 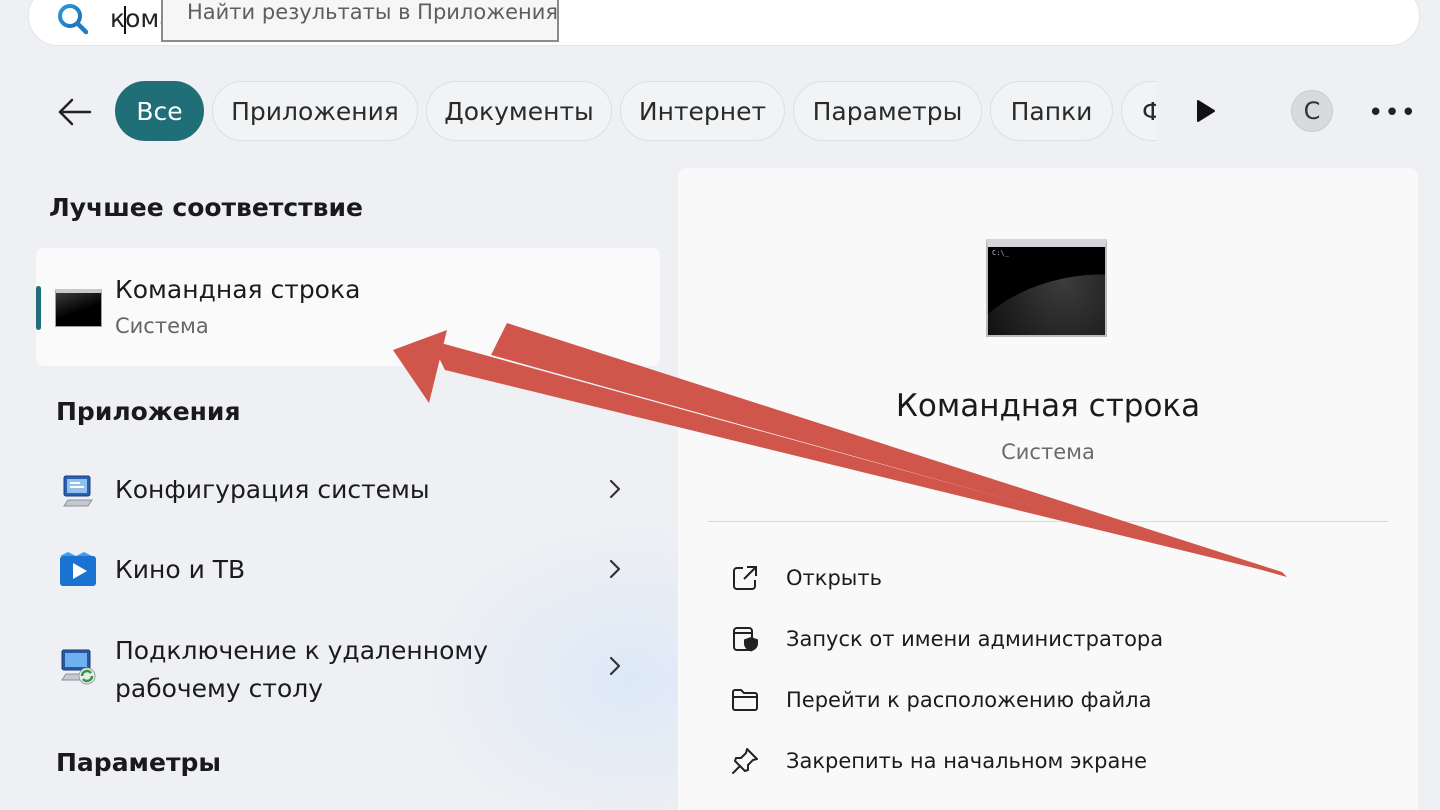 What do you see at coordinates (38, 308) in the screenshot?
I see `selection-indicator` at bounding box center [38, 308].